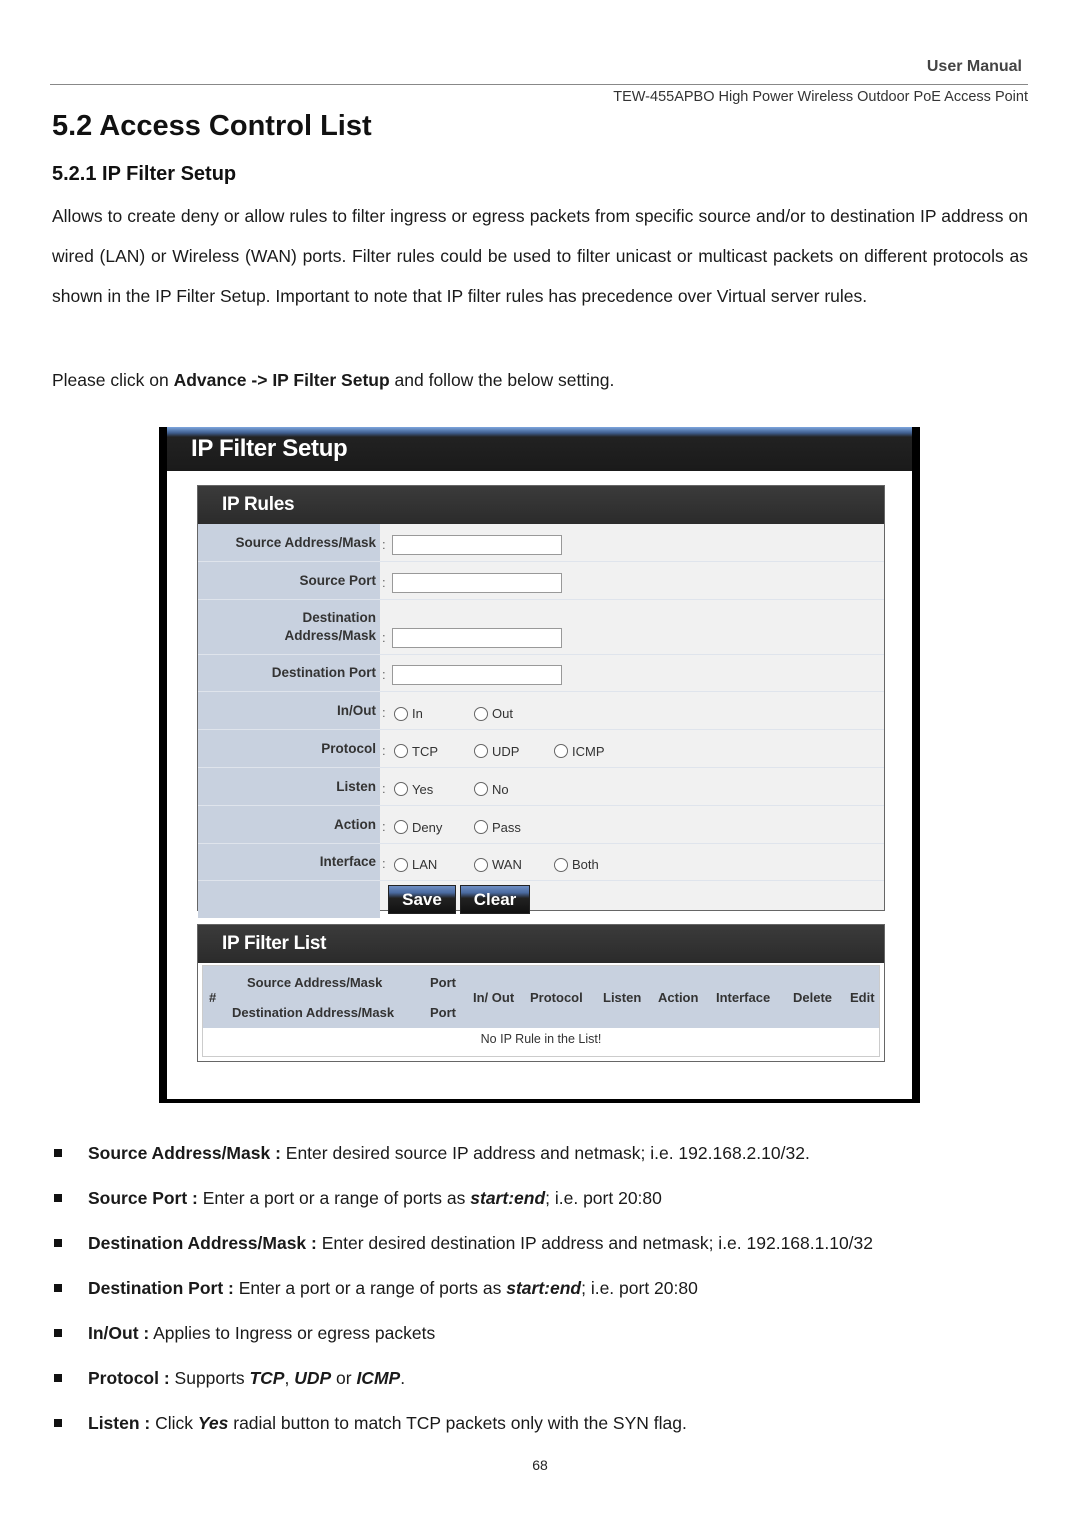  Describe the element at coordinates (500, 789) in the screenshot. I see `radio-no-label: No` at that location.